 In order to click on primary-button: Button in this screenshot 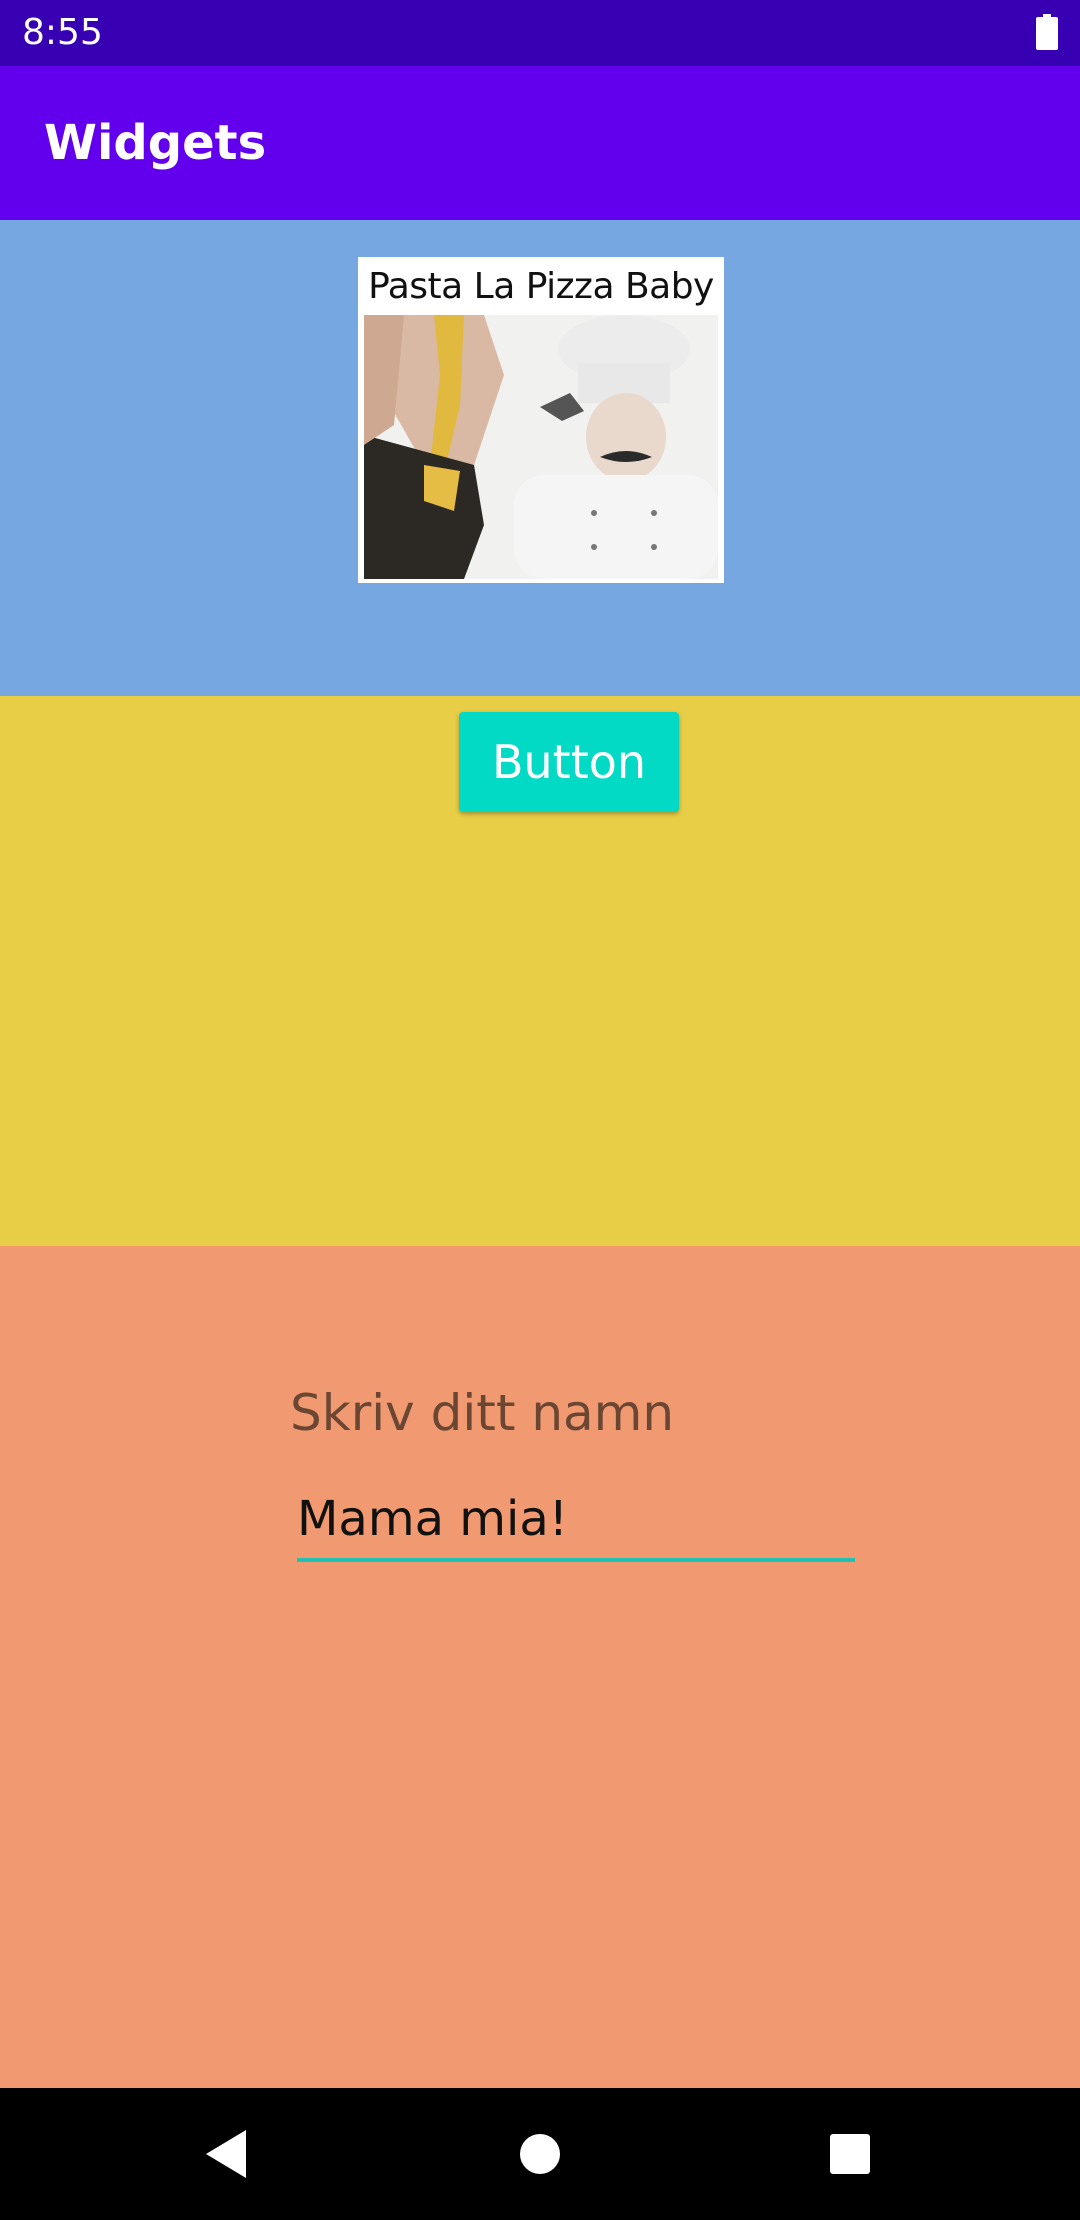, I will do `click(569, 762)`.